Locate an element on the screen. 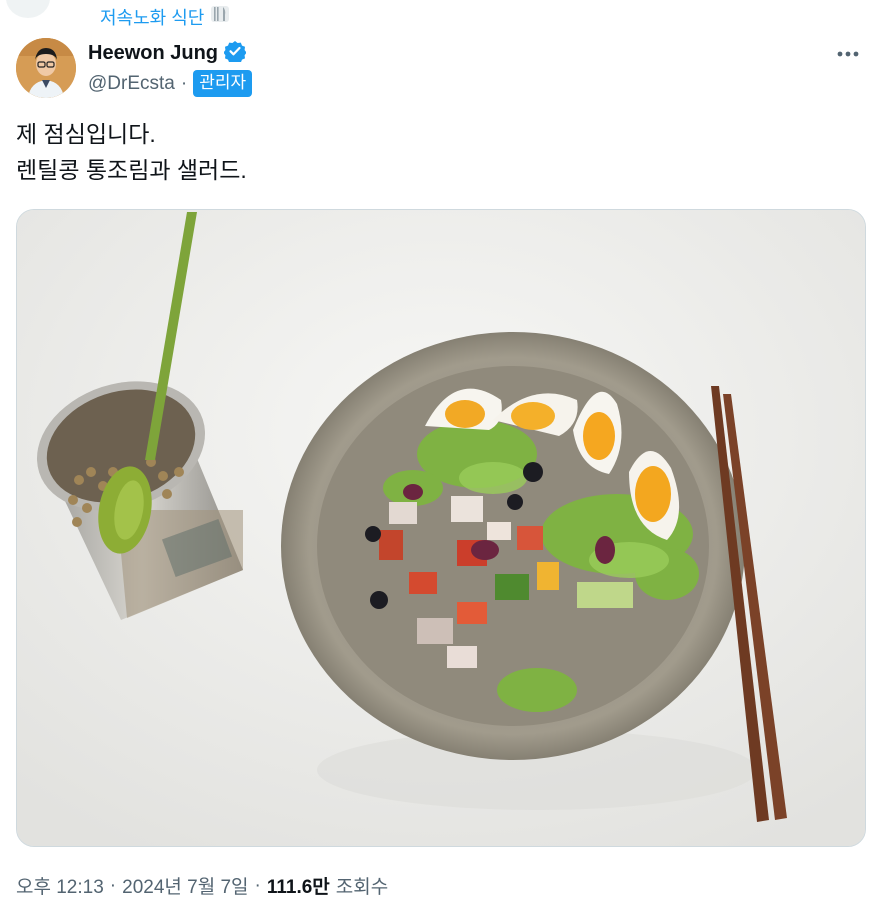 This screenshot has width=880, height=916. tweet-date: 2024년 7월 7일 is located at coordinates (185, 885).